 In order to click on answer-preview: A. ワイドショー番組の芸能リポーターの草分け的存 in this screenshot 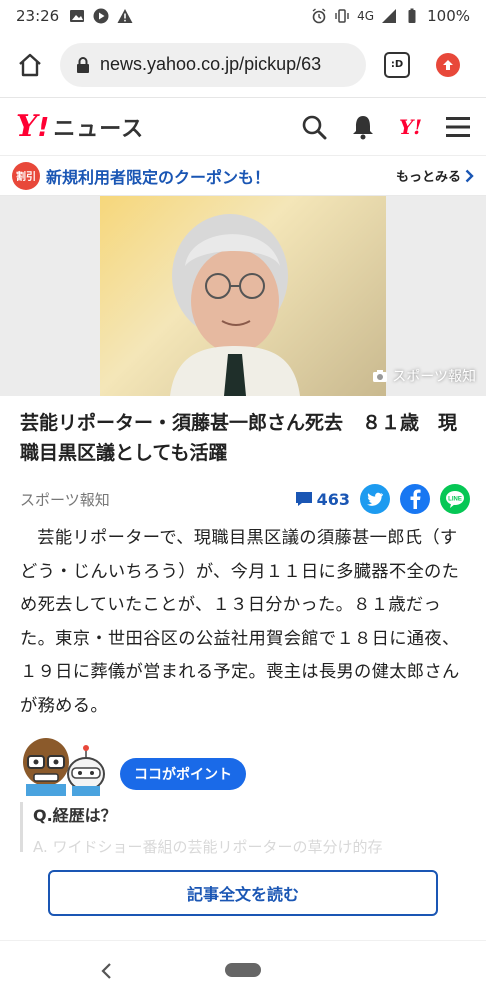, I will do `click(208, 847)`.